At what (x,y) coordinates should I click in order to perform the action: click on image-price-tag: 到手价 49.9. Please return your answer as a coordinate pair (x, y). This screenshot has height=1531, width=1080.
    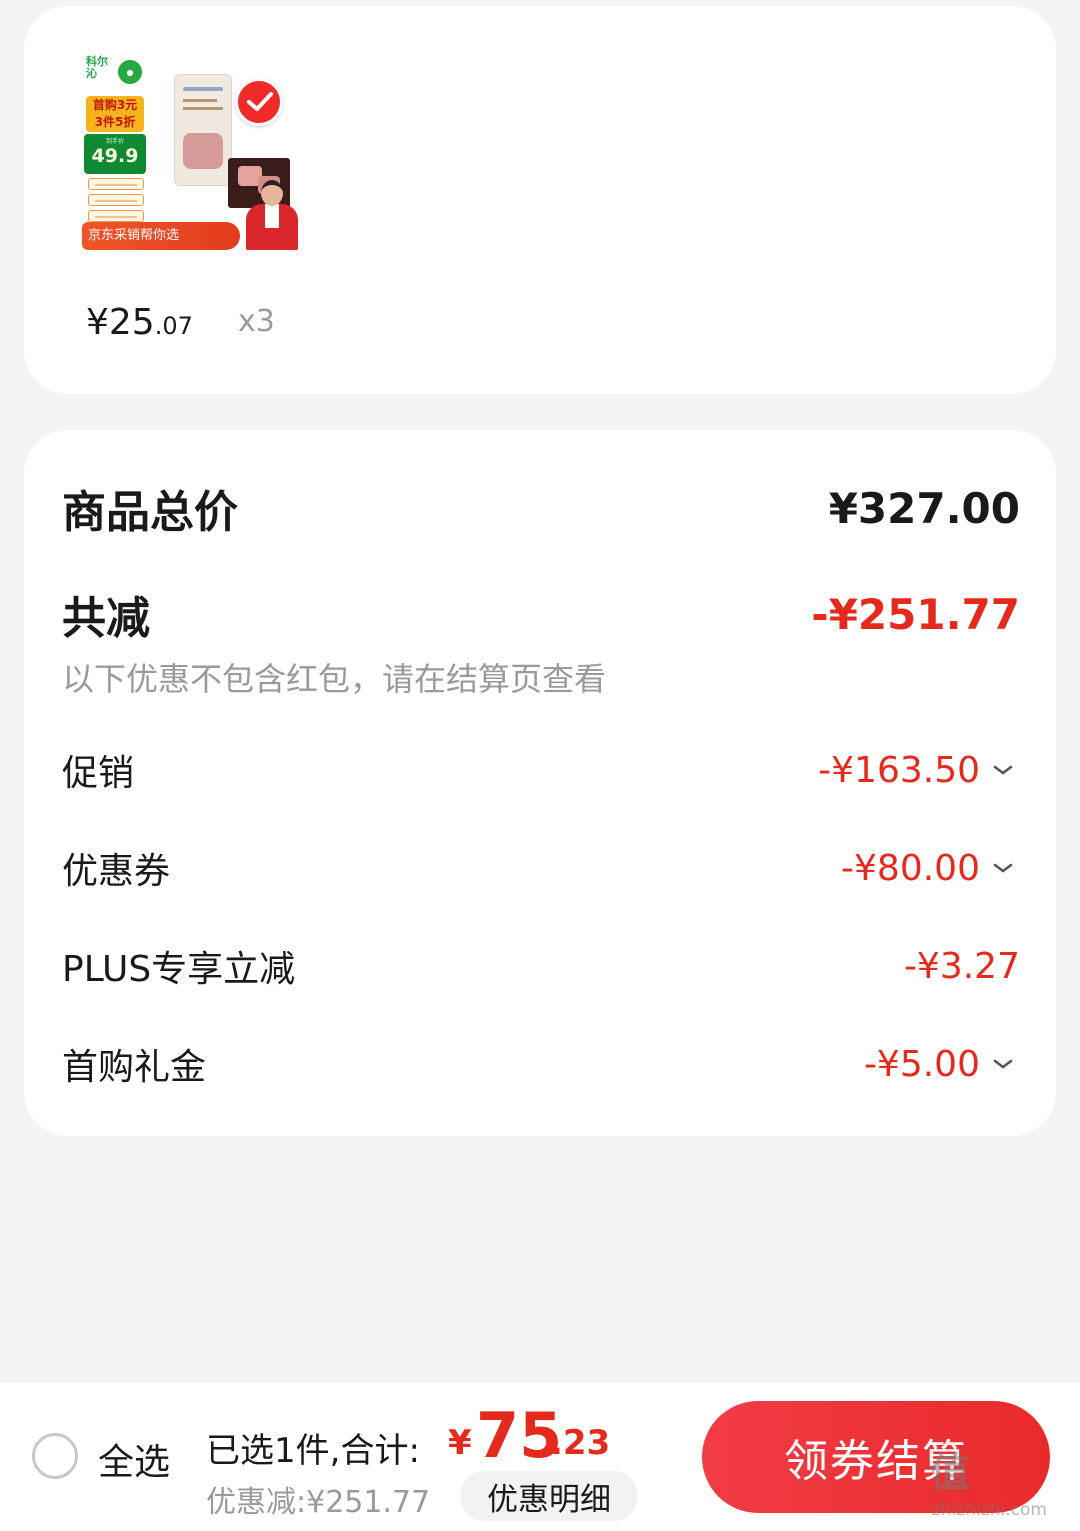
    Looking at the image, I should click on (115, 154).